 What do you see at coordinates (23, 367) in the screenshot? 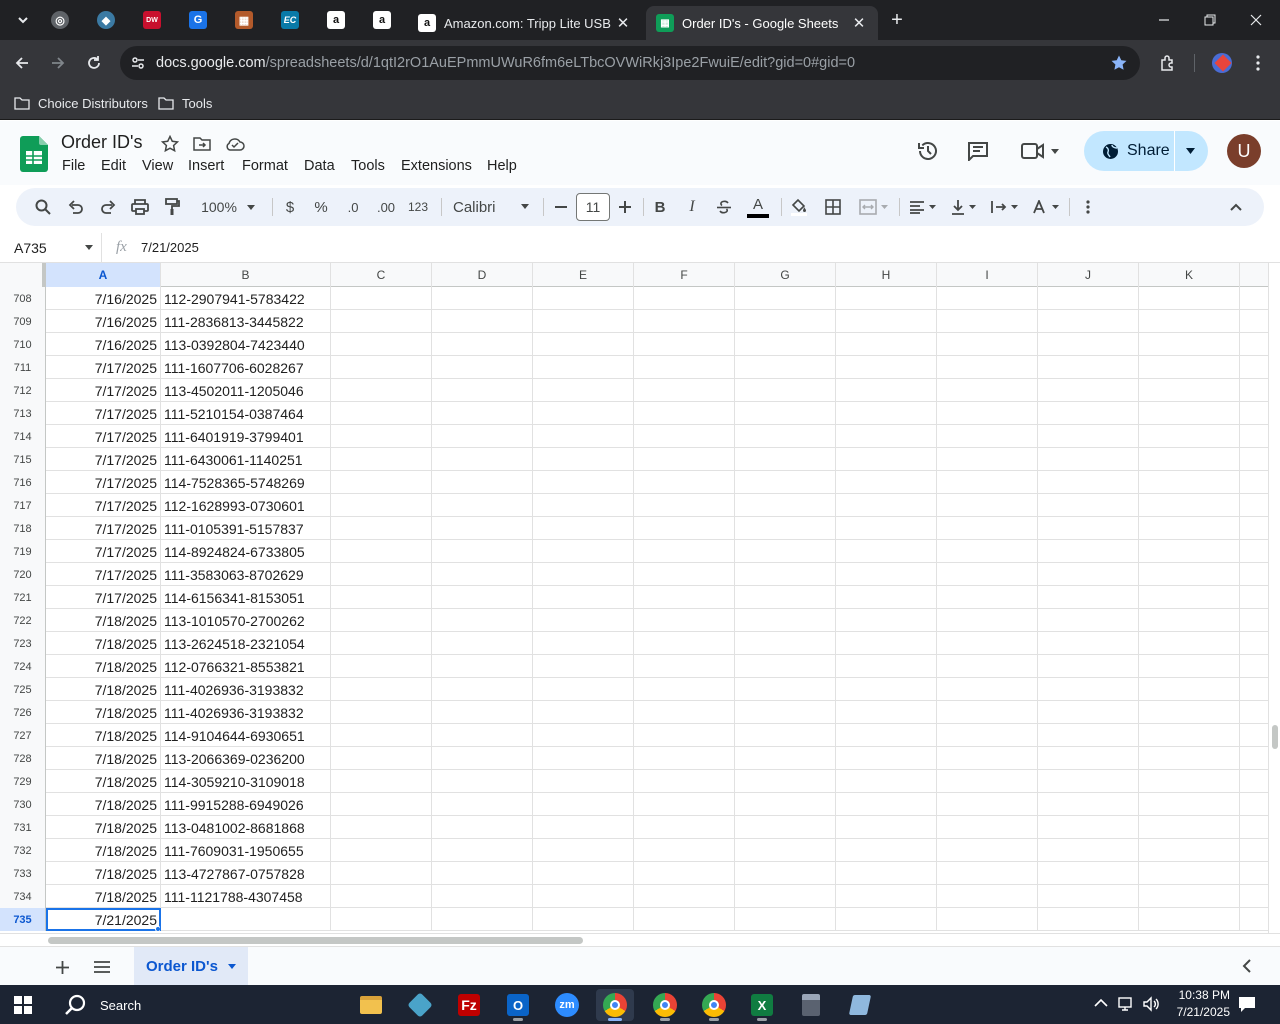
I see `row-header: 711` at bounding box center [23, 367].